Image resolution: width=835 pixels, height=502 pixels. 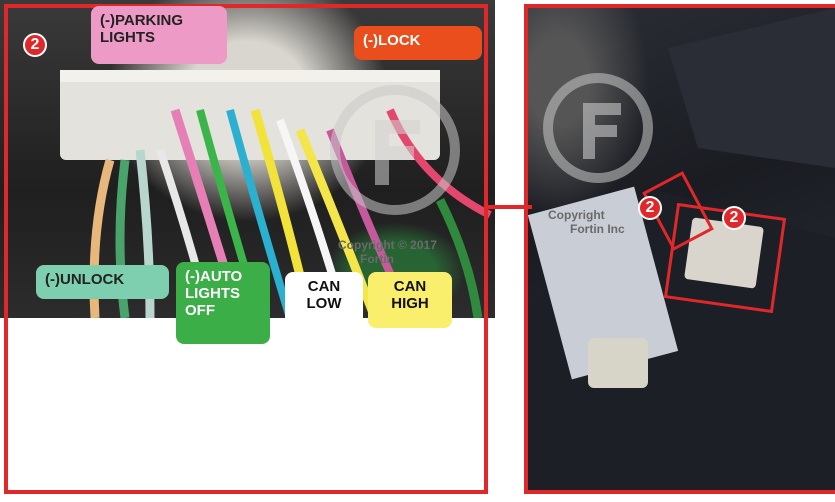 I want to click on label-text: (-)UNLOCK, so click(x=85, y=279).